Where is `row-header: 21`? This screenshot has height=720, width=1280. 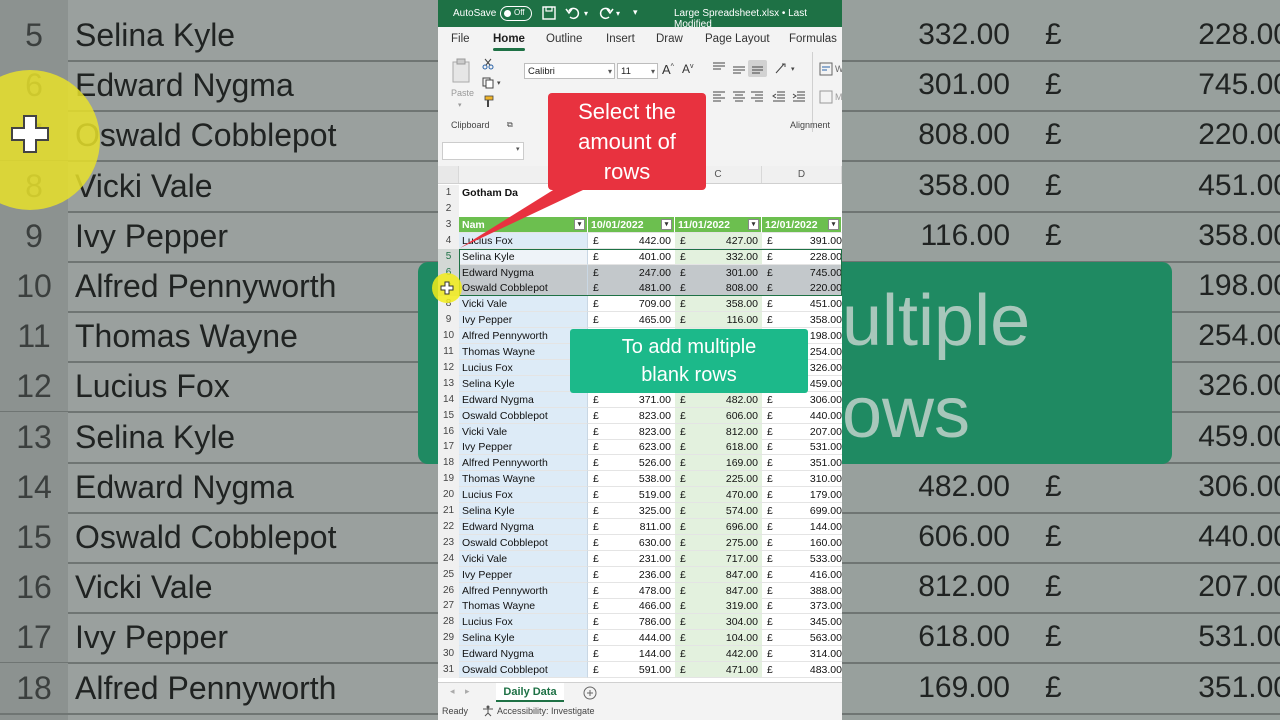 row-header: 21 is located at coordinates (448, 511).